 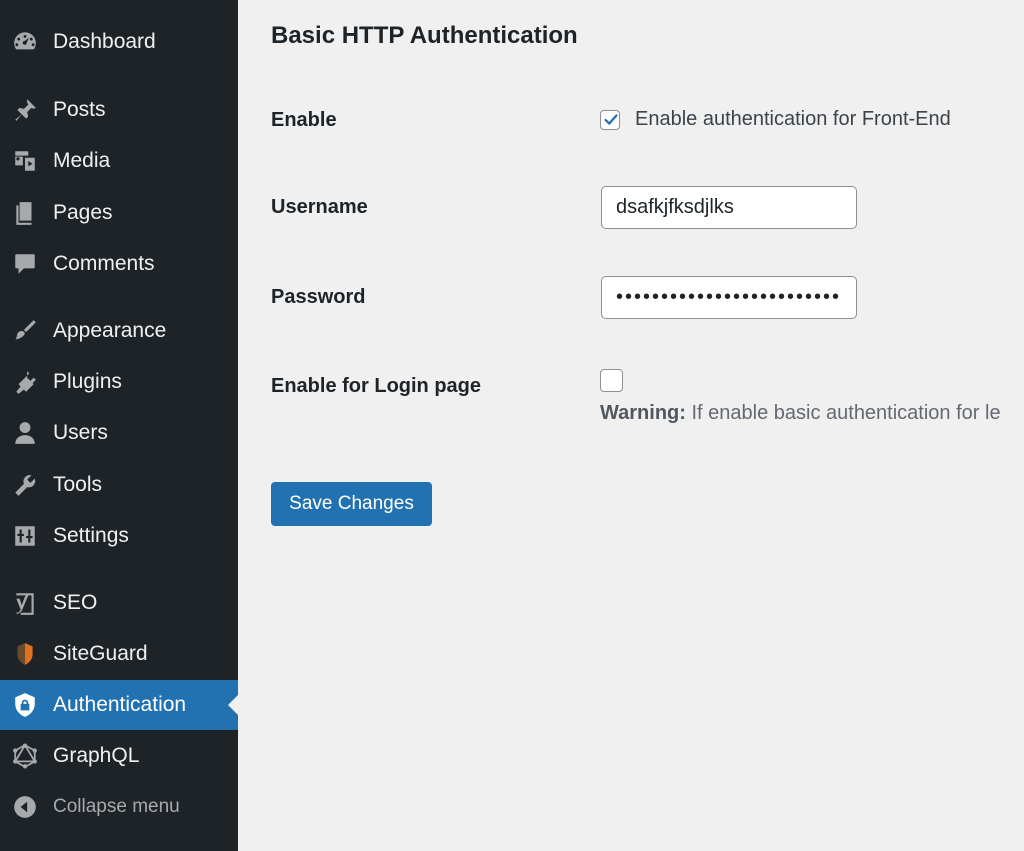 What do you see at coordinates (25, 485) in the screenshot?
I see `wrench-icon` at bounding box center [25, 485].